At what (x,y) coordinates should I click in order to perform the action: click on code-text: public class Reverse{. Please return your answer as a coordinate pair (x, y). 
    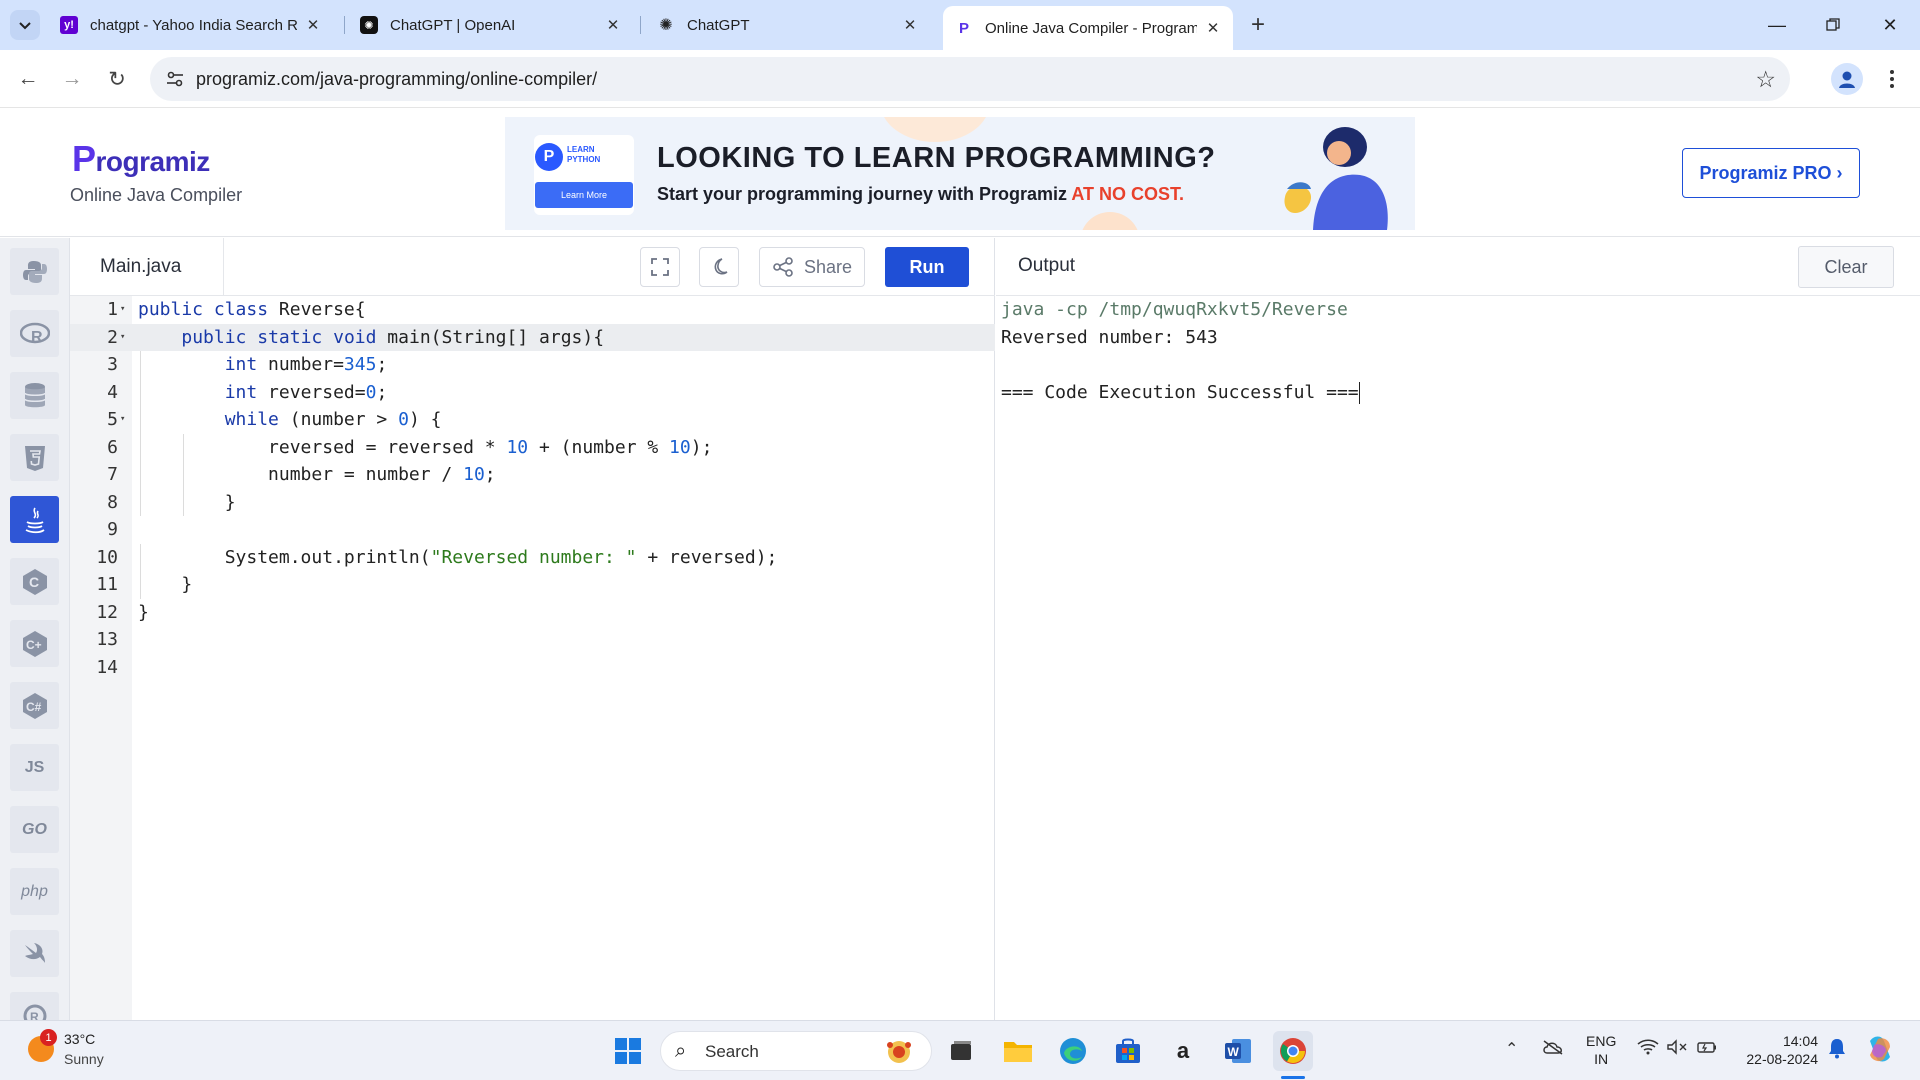
    Looking at the image, I should click on (252, 309).